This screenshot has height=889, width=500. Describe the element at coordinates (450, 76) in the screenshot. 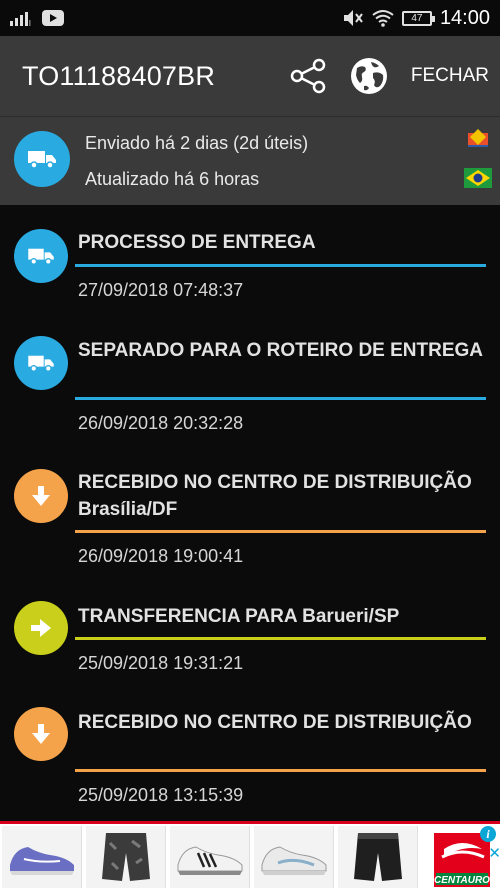

I see `close-button: FECHAR` at that location.